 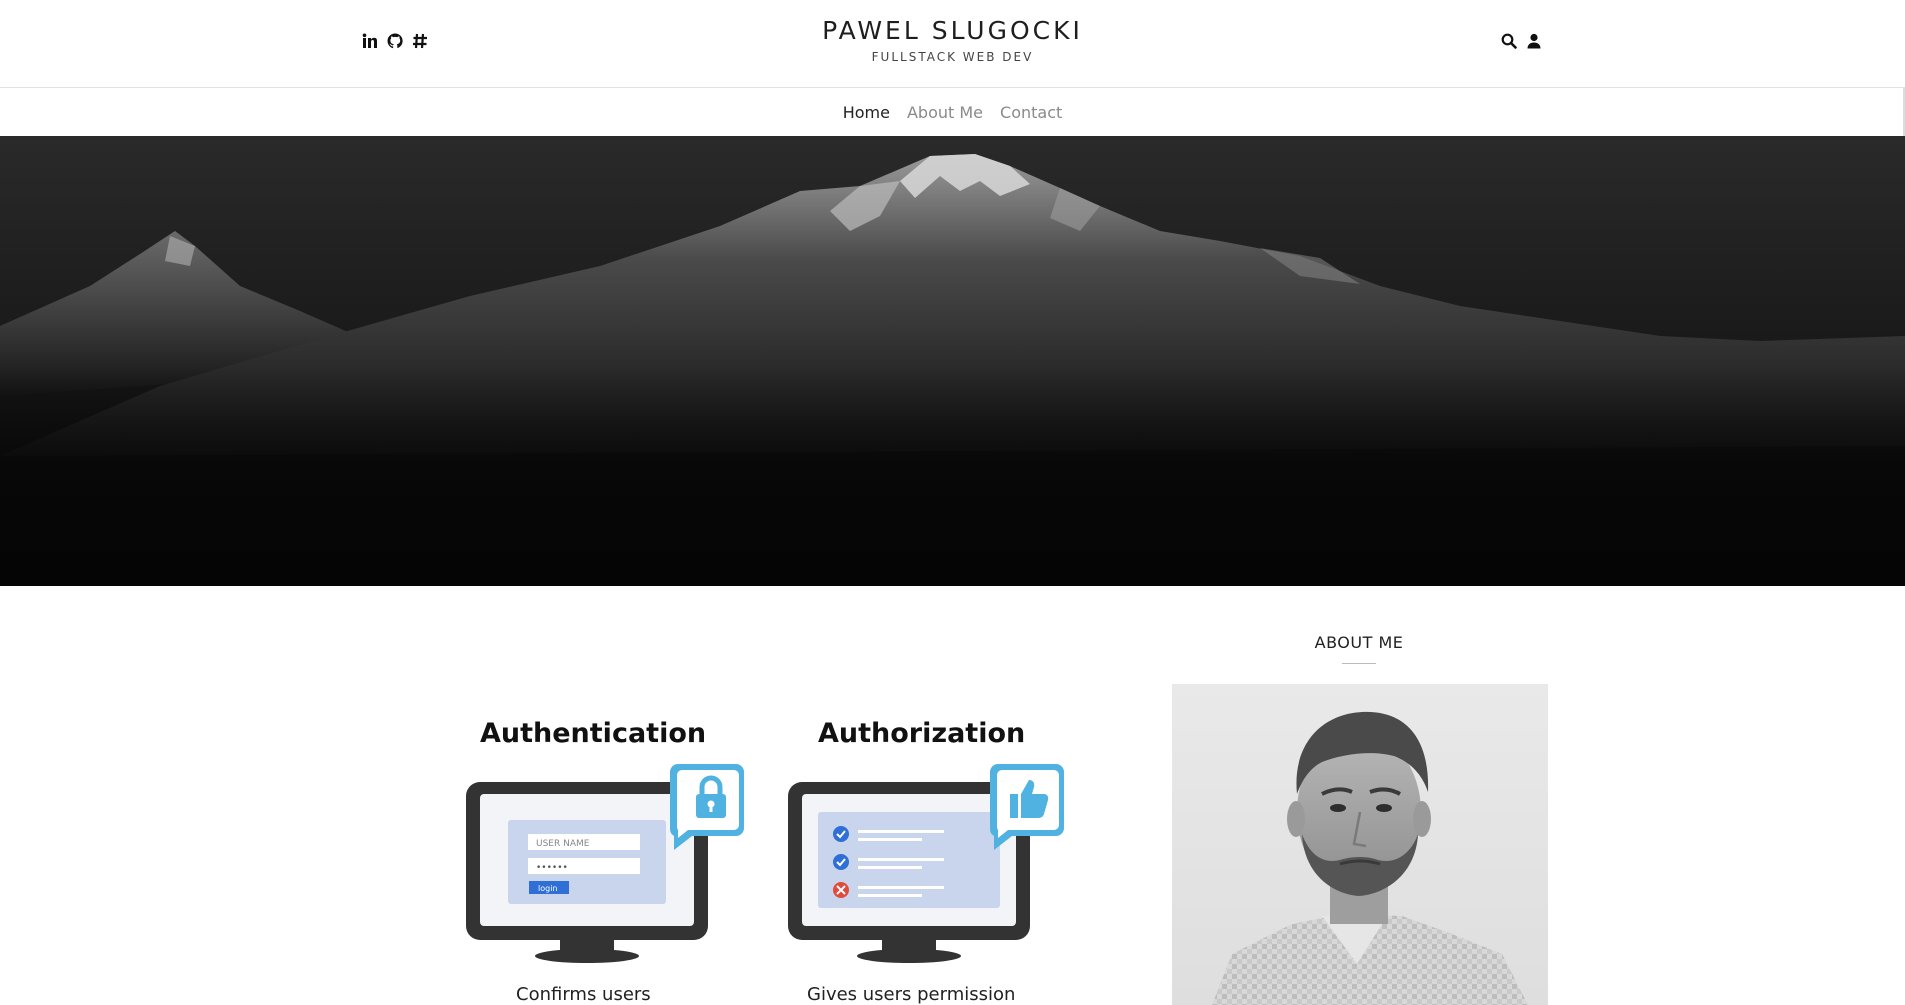 What do you see at coordinates (1533, 41) in the screenshot?
I see `user-icon` at bounding box center [1533, 41].